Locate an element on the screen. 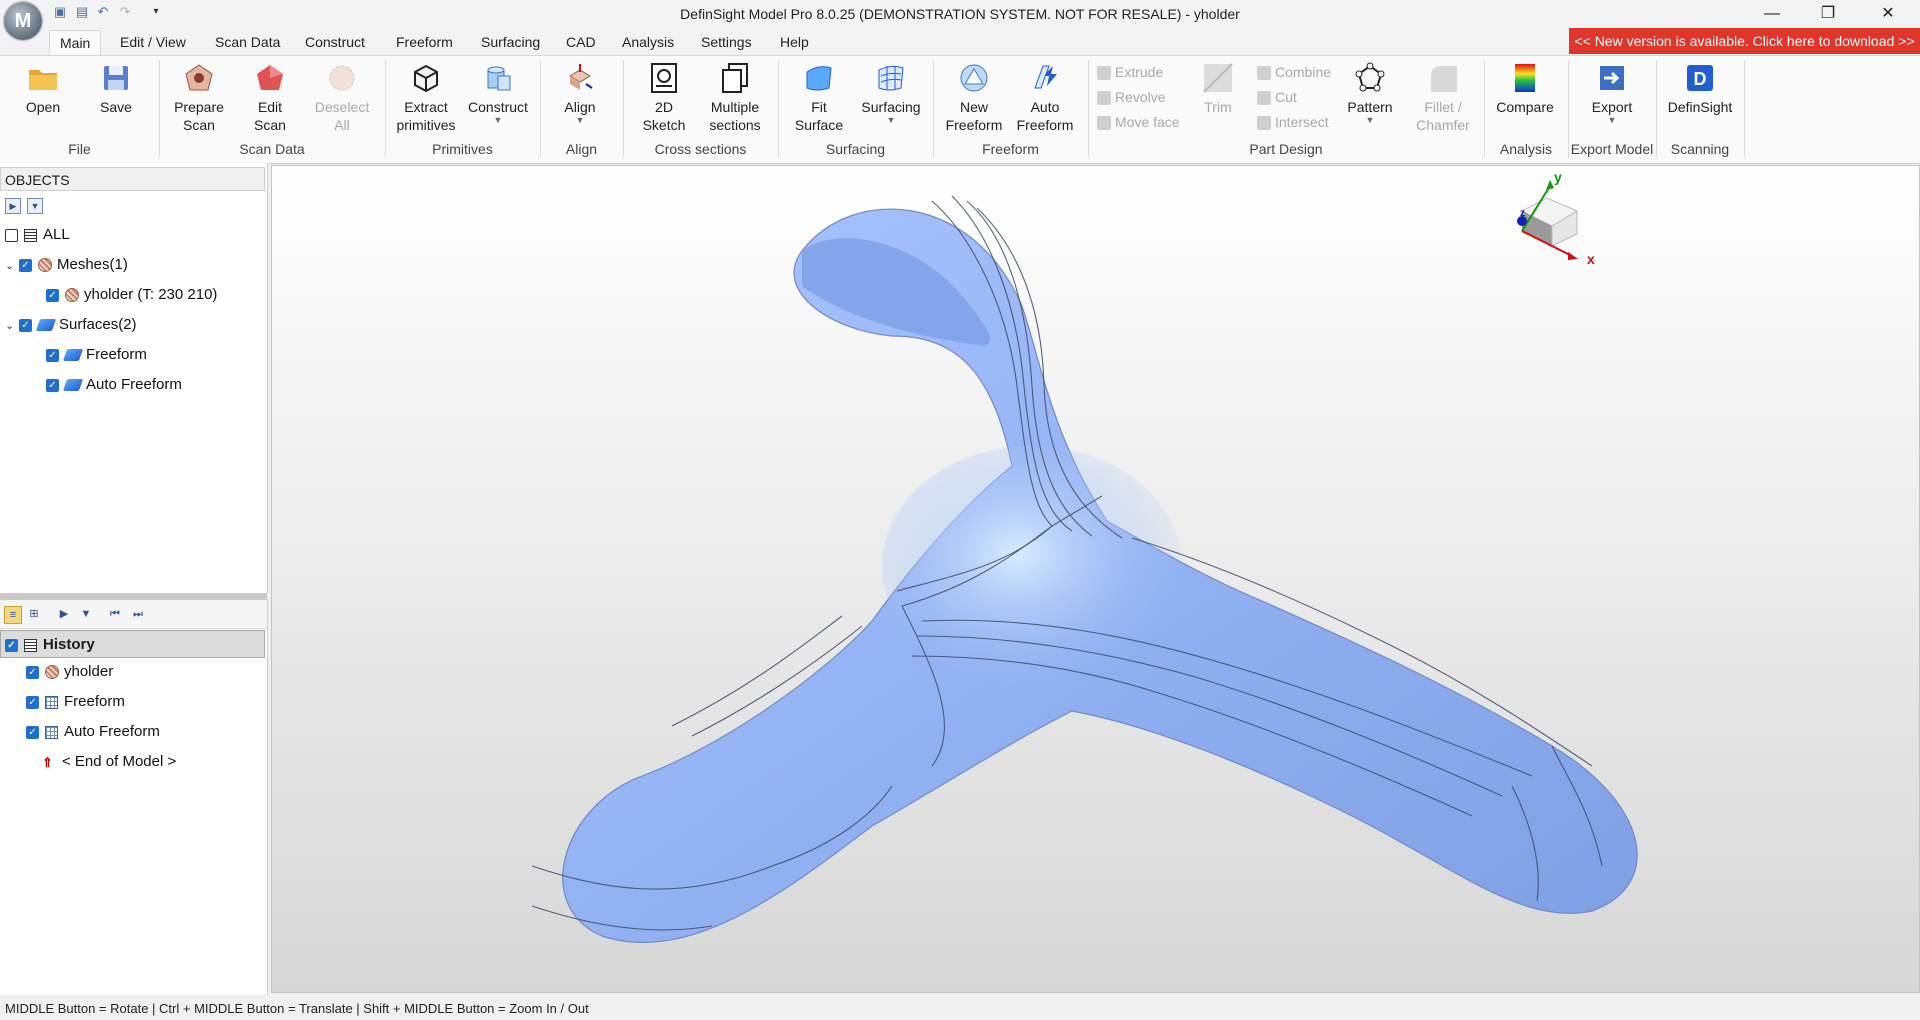 This screenshot has height=1020, width=1920. chevron-down-icon: ▼ is located at coordinates (1612, 120).